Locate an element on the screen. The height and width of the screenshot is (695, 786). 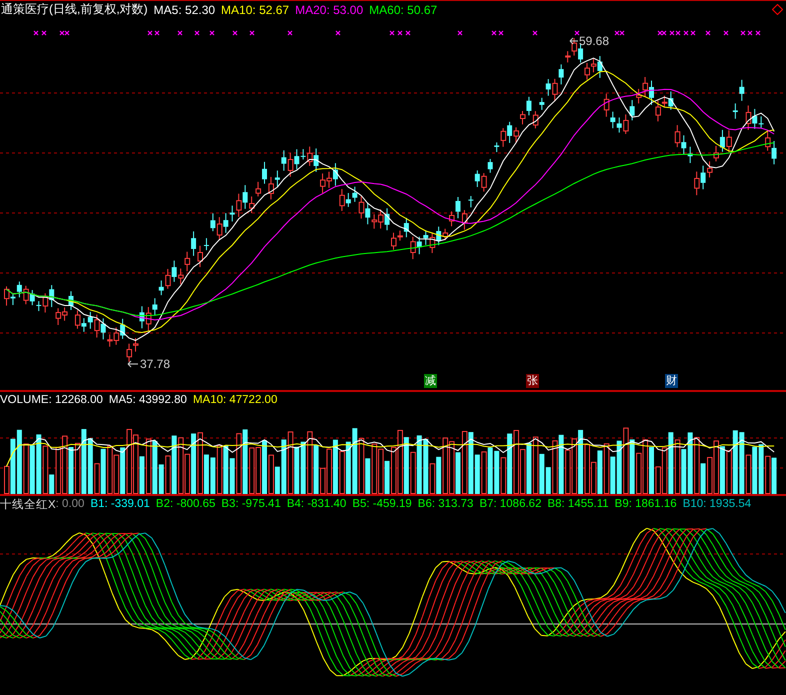
indicator-line-legend: B7: 1086.62 is located at coordinates (510, 504).